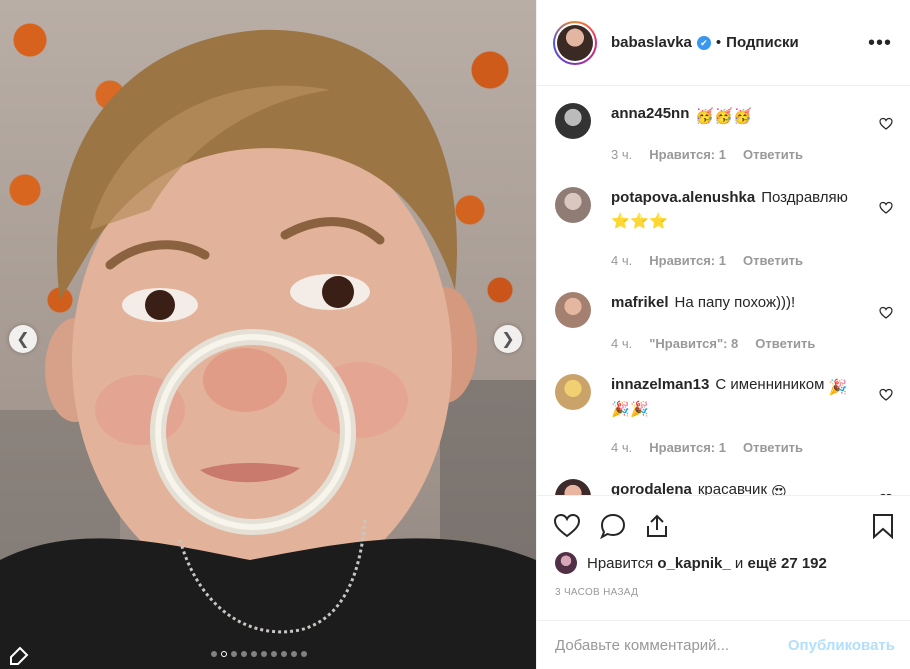  What do you see at coordinates (650, 113) in the screenshot?
I see `comment-username: anna245nn` at bounding box center [650, 113].